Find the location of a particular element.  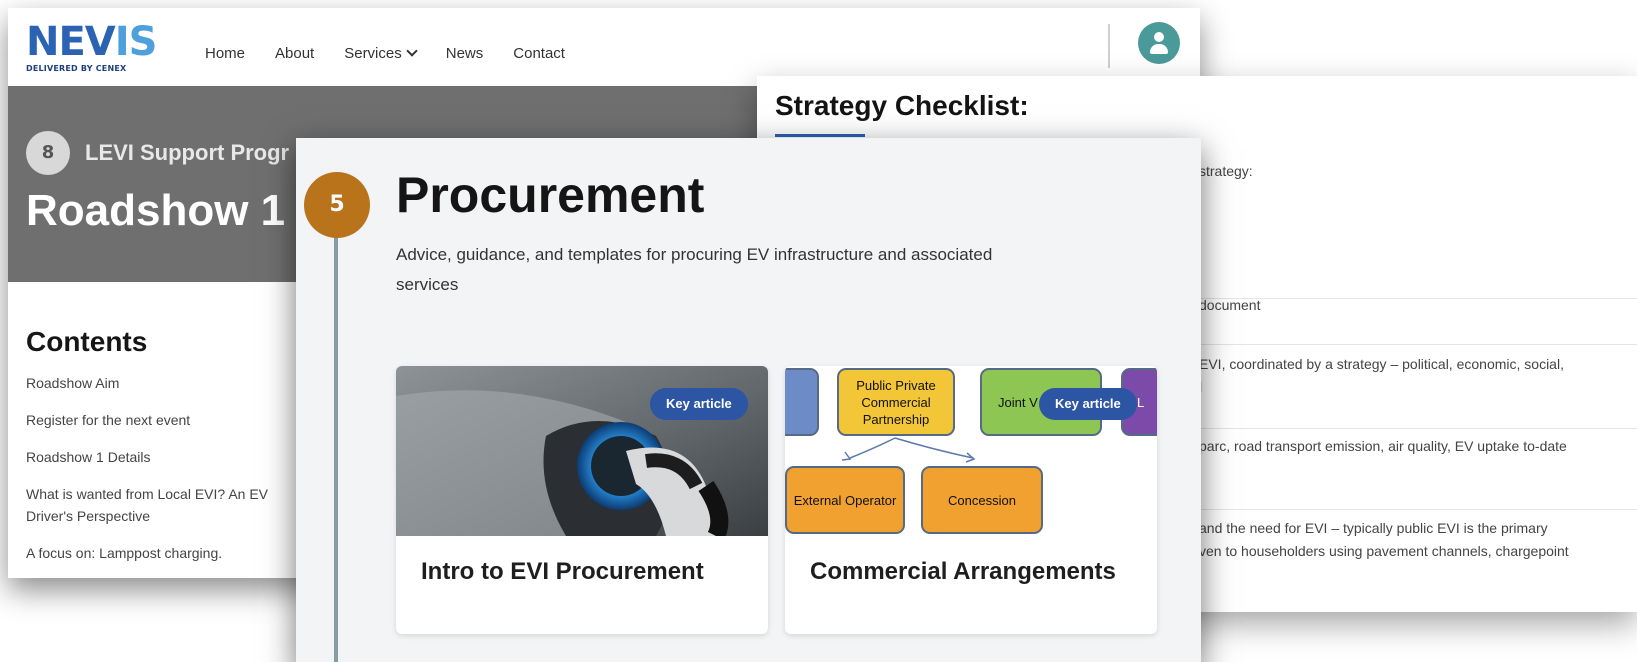

nav-news-link: News is located at coordinates (465, 53).